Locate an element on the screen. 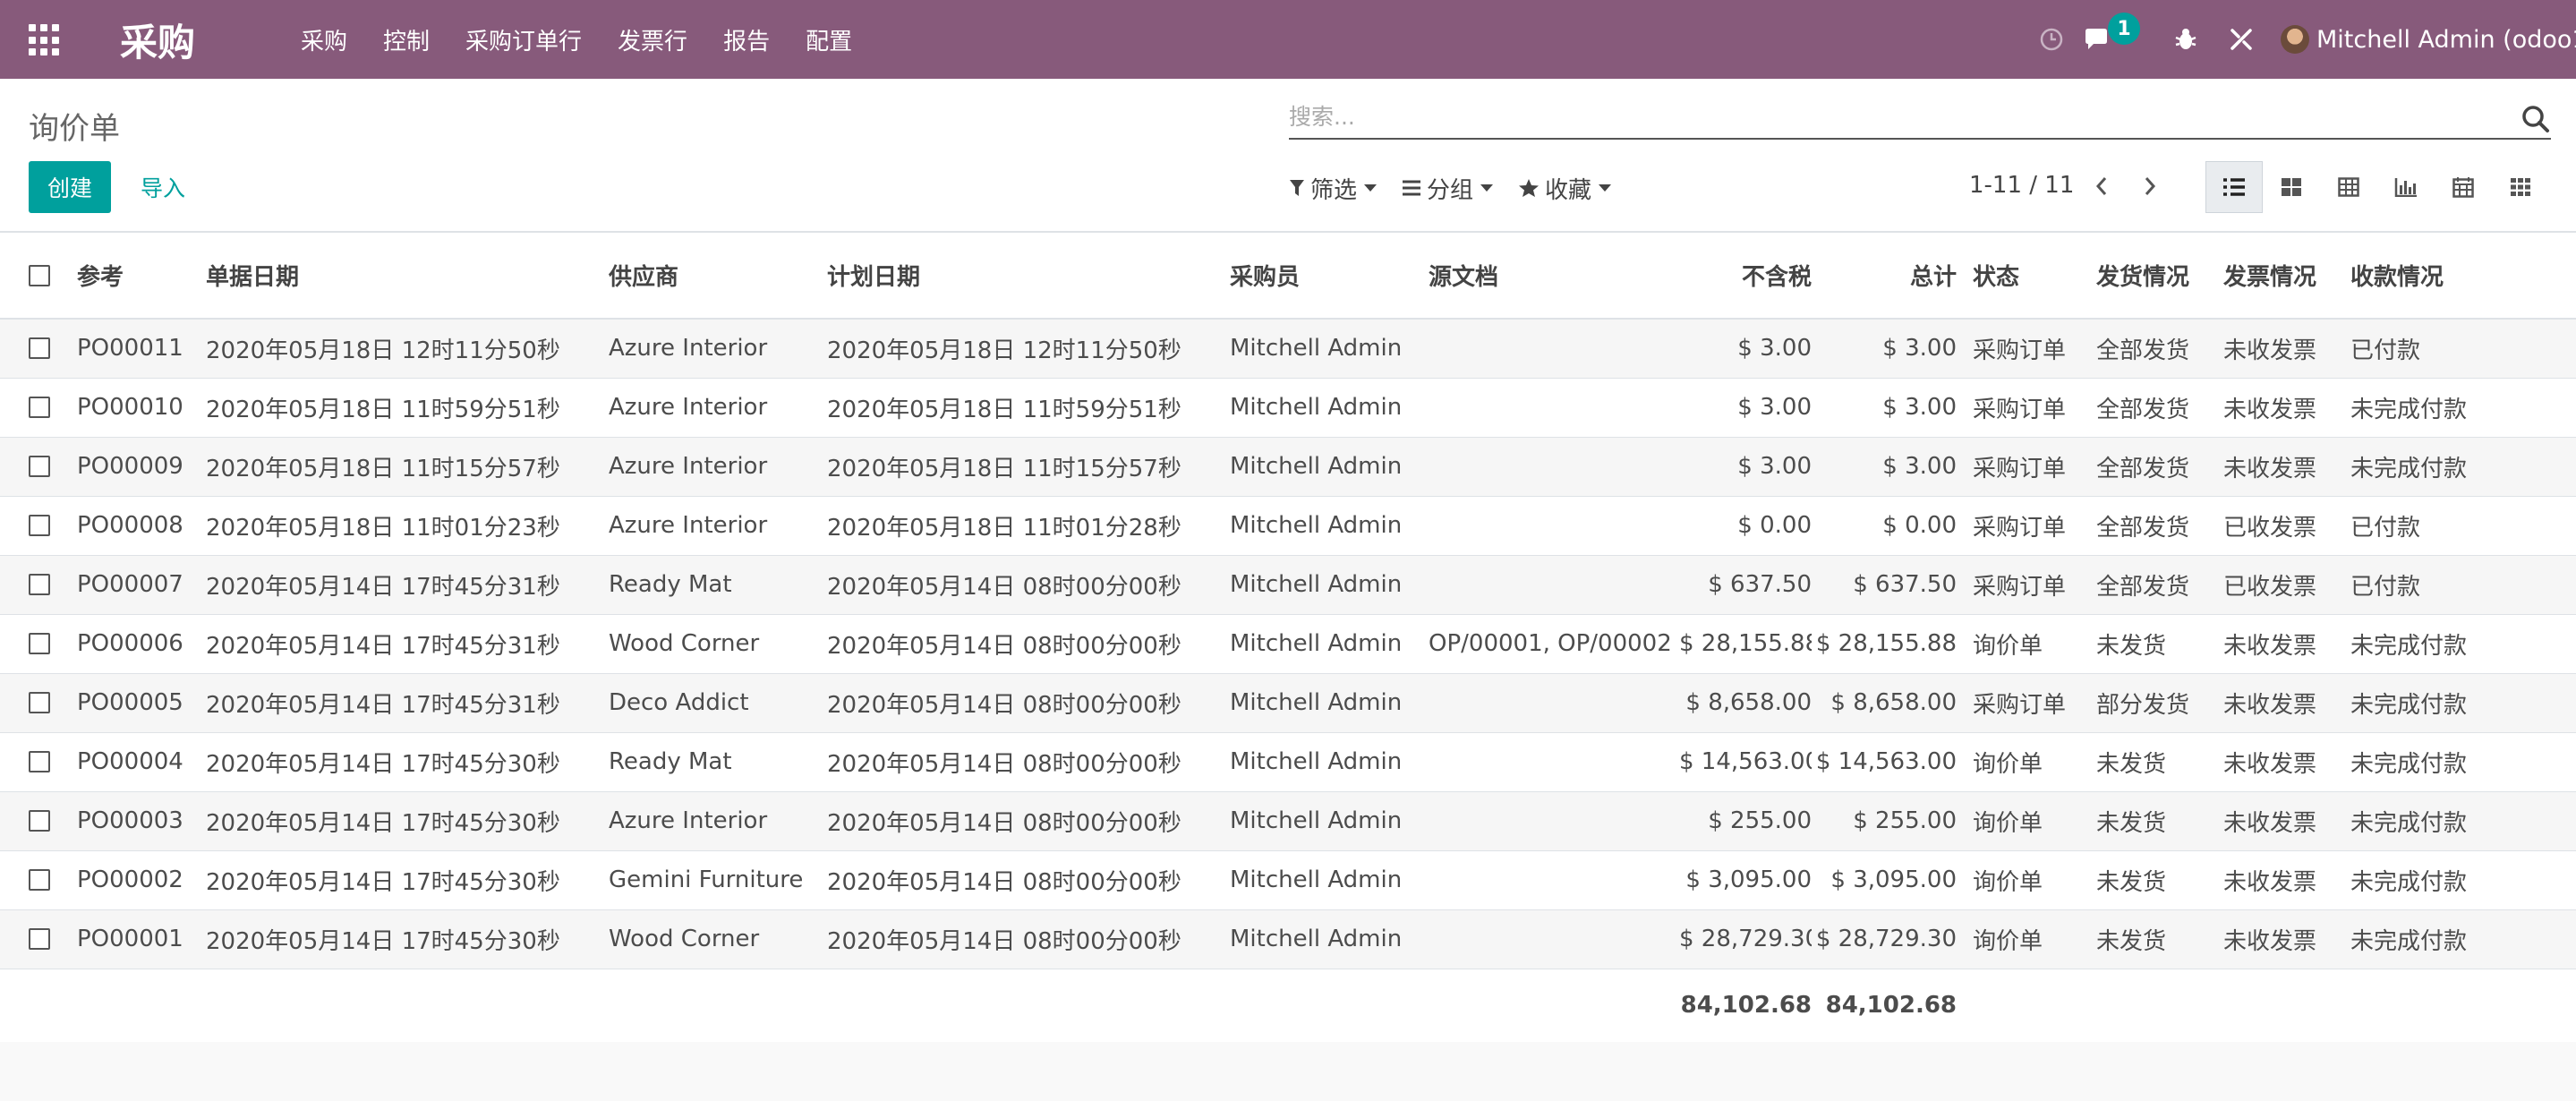 Image resolution: width=2576 pixels, height=1101 pixels. payment-status-cell: 未完成付款 is located at coordinates (2409, 823).